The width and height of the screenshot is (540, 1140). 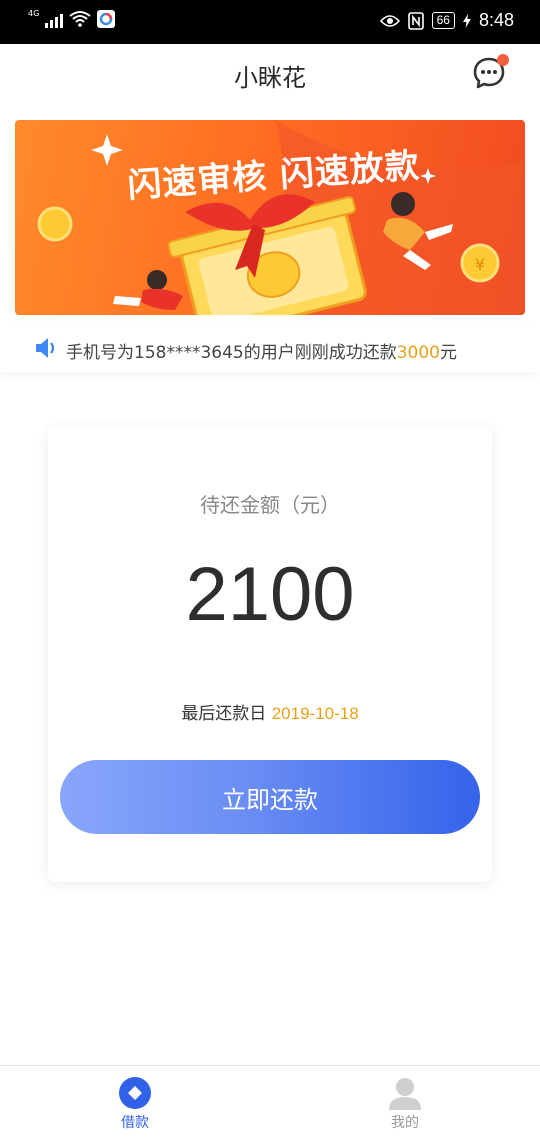 I want to click on status-right: 66 8:48, so click(x=446, y=20).